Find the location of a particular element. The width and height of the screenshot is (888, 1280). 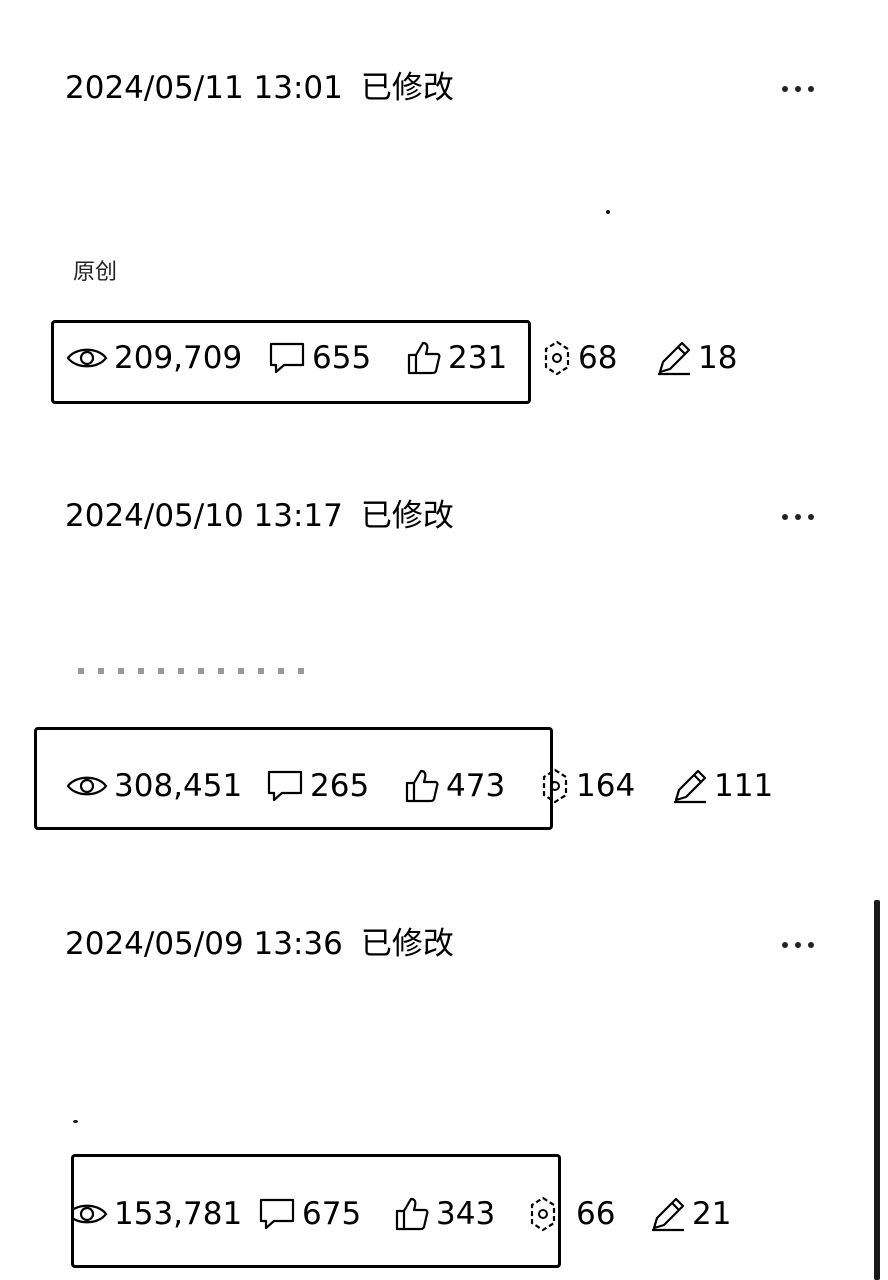

shares-count: 68 is located at coordinates (598, 358).